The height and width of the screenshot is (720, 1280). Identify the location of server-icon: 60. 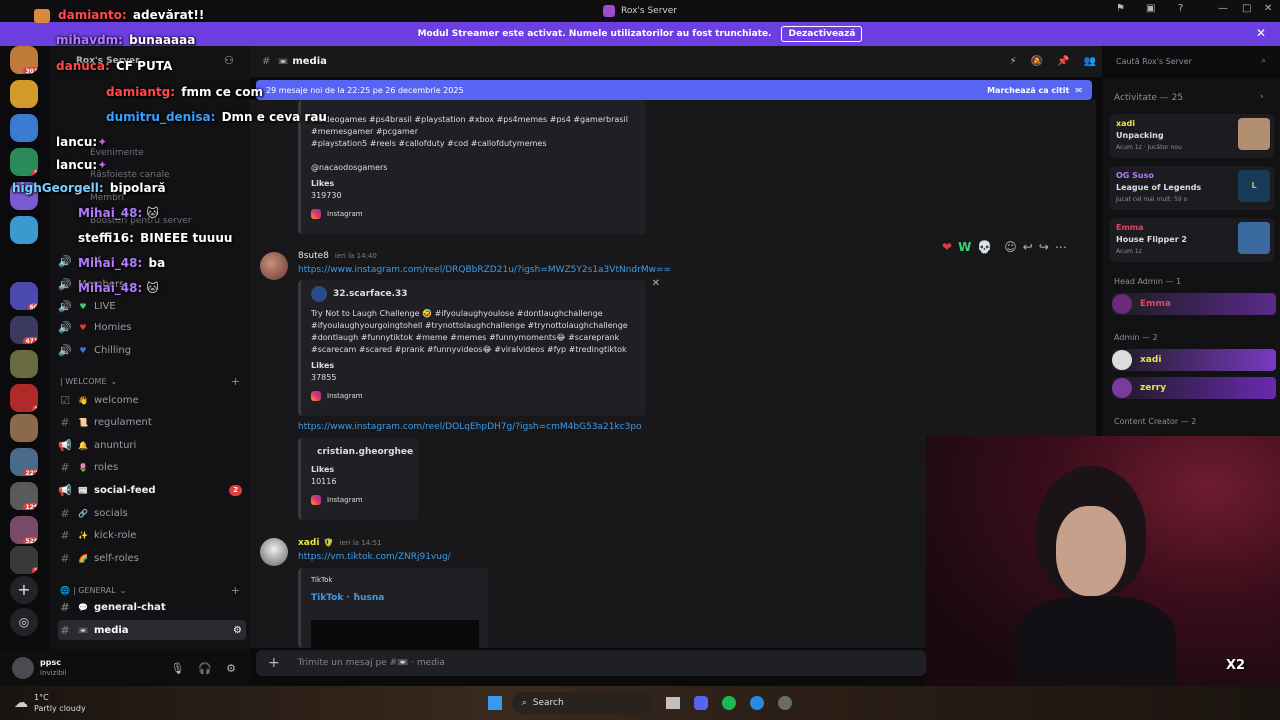
(24, 296).